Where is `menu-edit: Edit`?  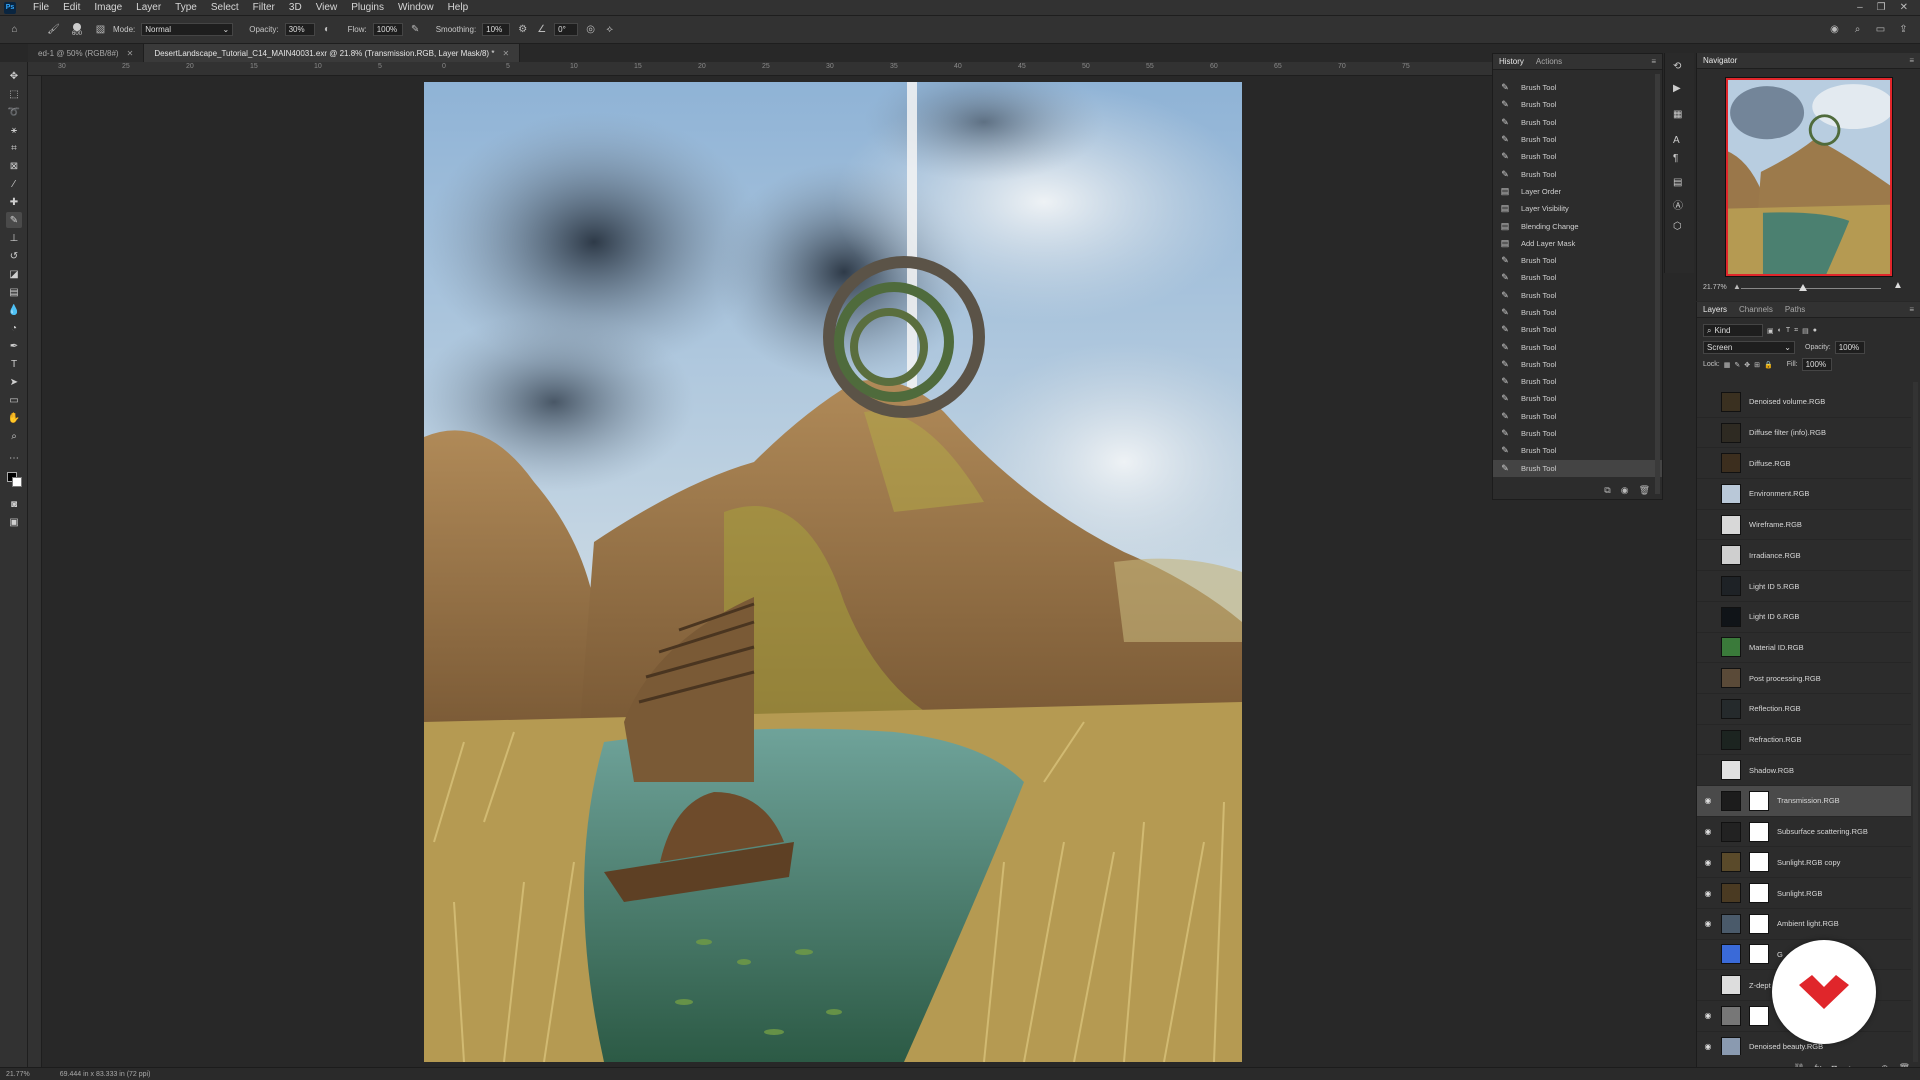
menu-edit: Edit is located at coordinates (71, 7).